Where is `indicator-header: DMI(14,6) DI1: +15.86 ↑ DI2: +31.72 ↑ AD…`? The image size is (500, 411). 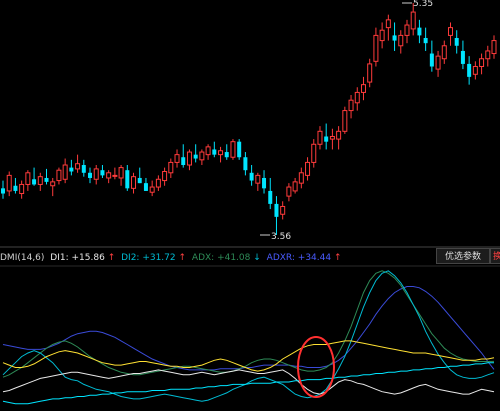
indicator-header: DMI(14,6) DI1: +15.86 ↑ DI2: +31.72 ↑ AD… is located at coordinates (171, 258).